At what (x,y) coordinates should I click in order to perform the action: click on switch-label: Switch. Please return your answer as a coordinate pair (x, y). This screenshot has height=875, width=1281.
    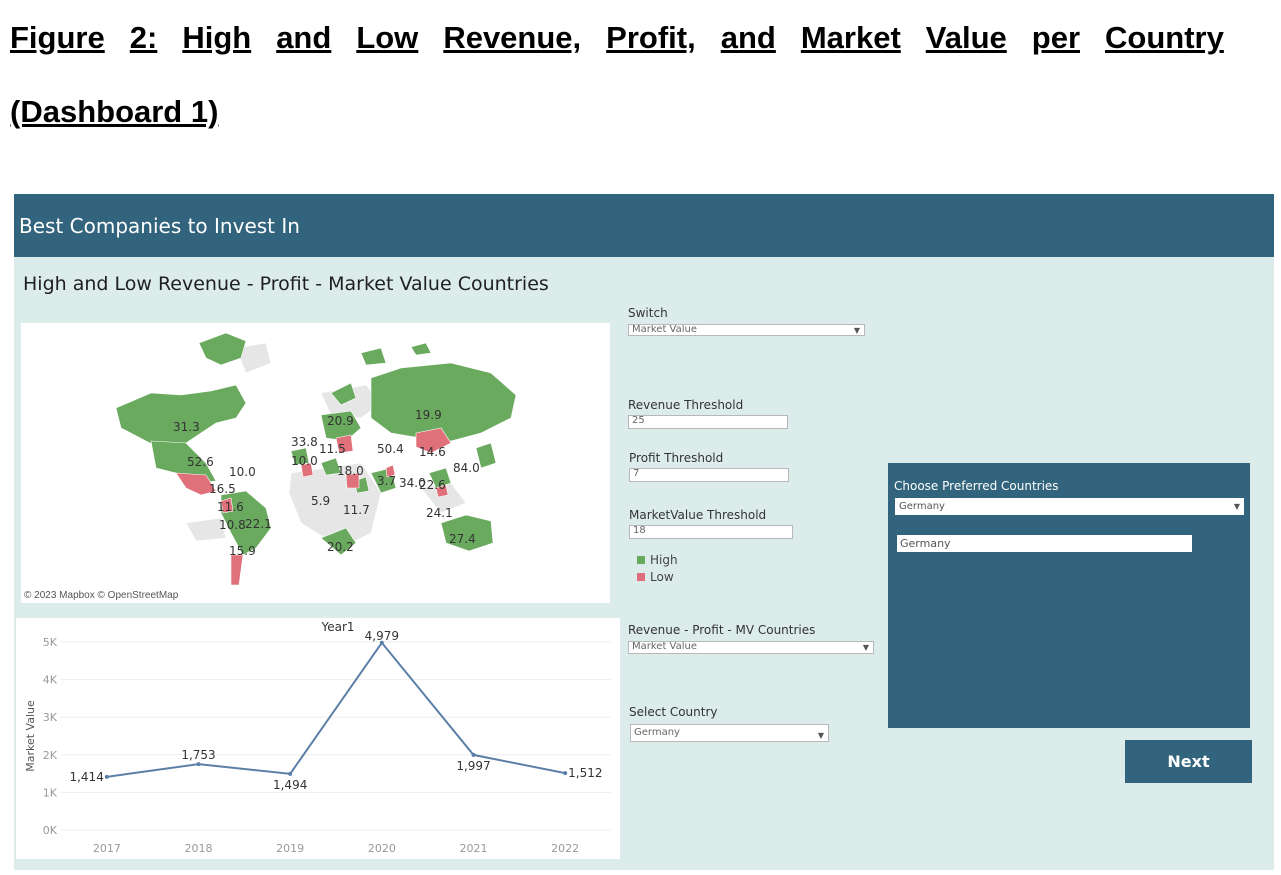
    Looking at the image, I should click on (648, 313).